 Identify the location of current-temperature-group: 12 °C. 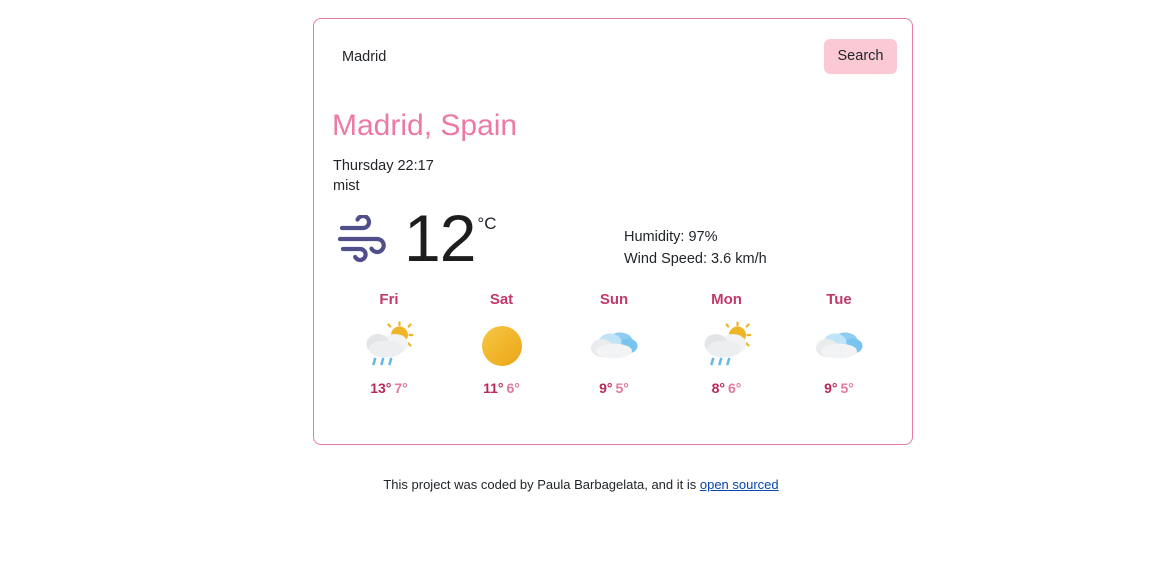
(450, 238).